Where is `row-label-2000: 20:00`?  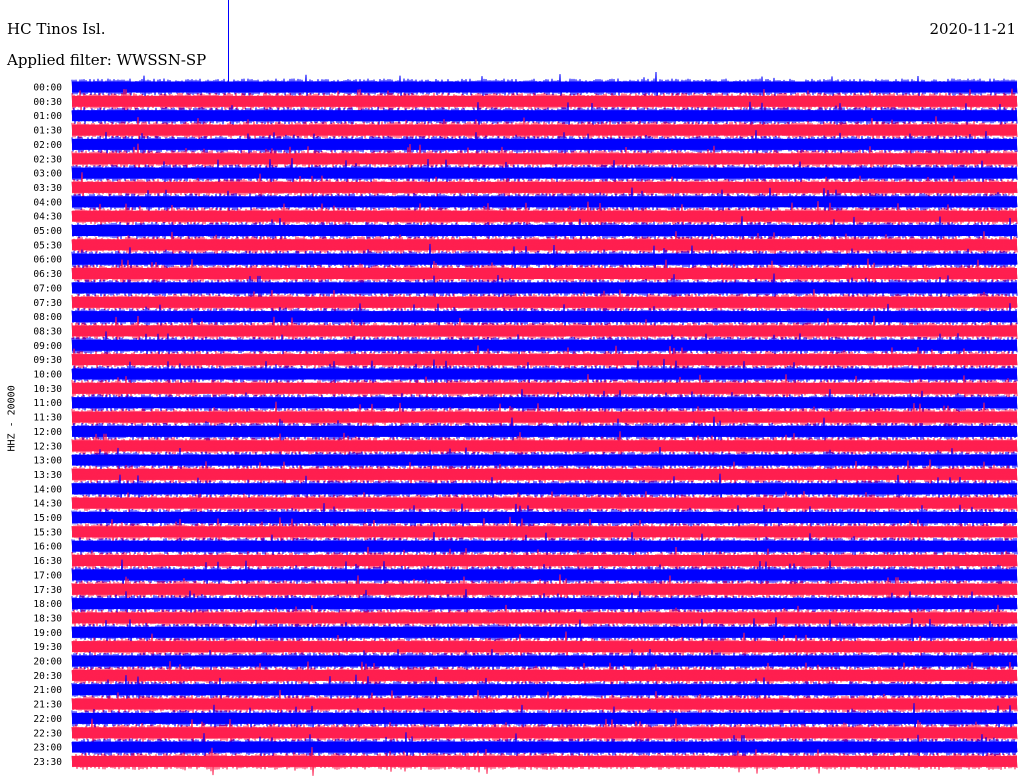
row-label-2000: 20:00 is located at coordinates (47, 662).